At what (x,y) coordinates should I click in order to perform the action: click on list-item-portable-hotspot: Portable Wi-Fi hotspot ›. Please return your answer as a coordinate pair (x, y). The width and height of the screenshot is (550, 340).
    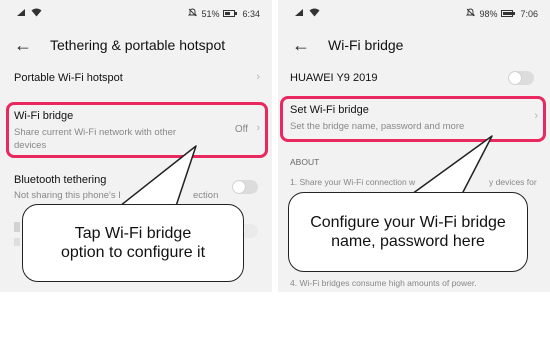
    Looking at the image, I should click on (136, 79).